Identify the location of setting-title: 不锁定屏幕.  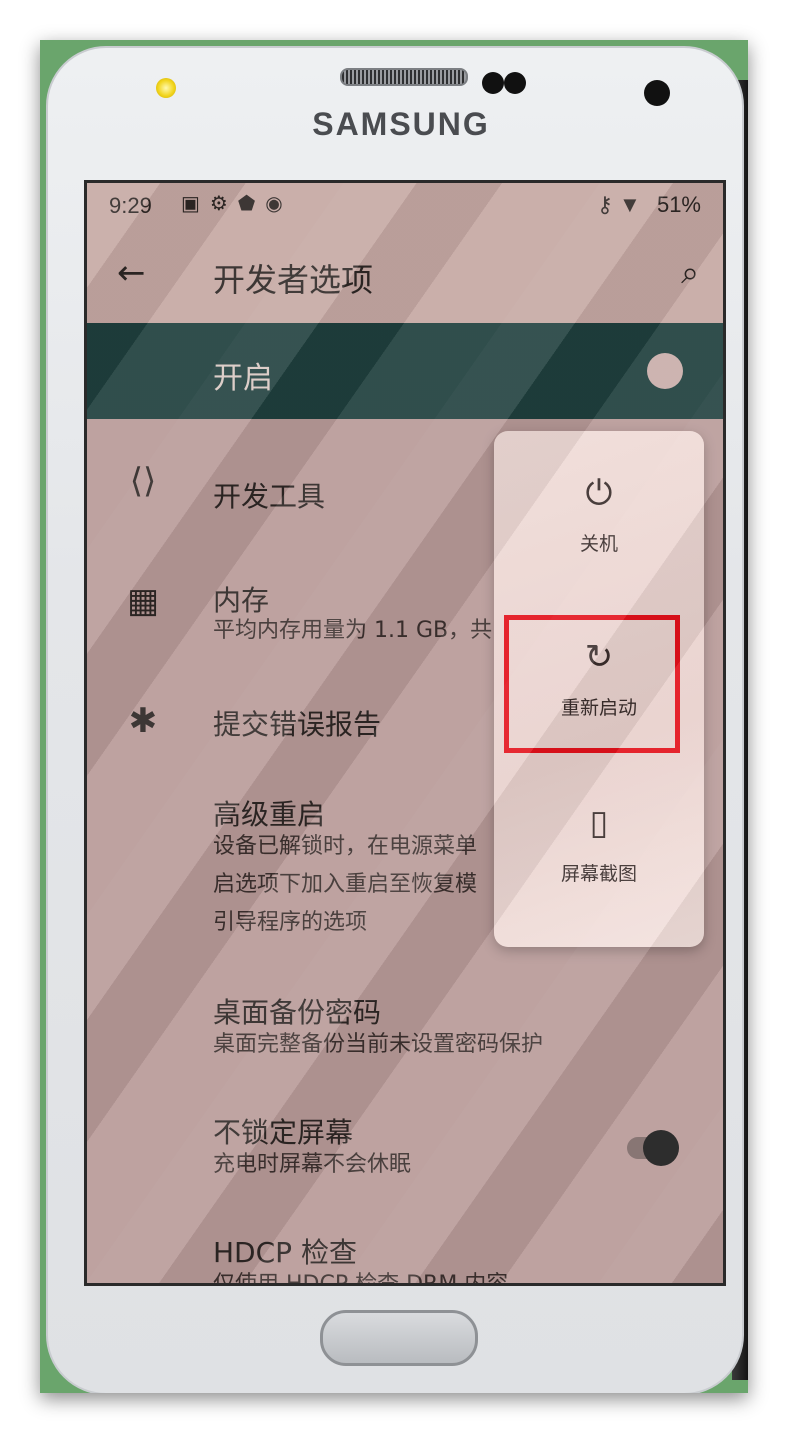
(283, 1132).